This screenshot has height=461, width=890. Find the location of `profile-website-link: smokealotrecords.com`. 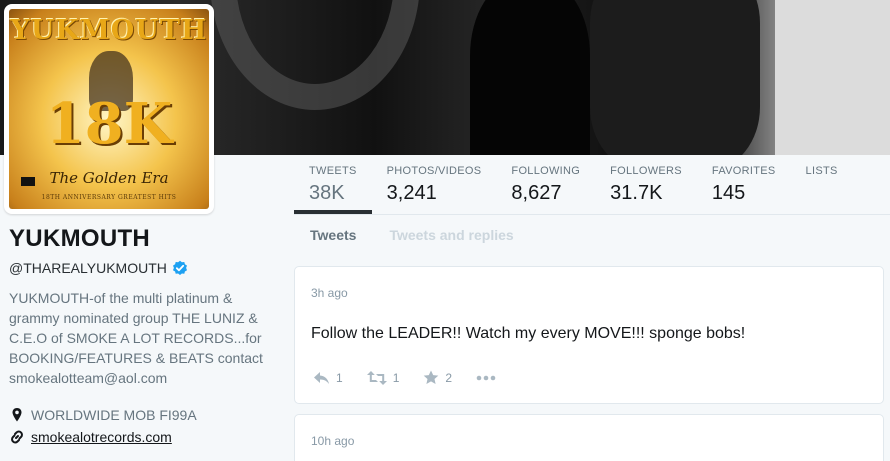

profile-website-link: smokealotrecords.com is located at coordinates (101, 437).